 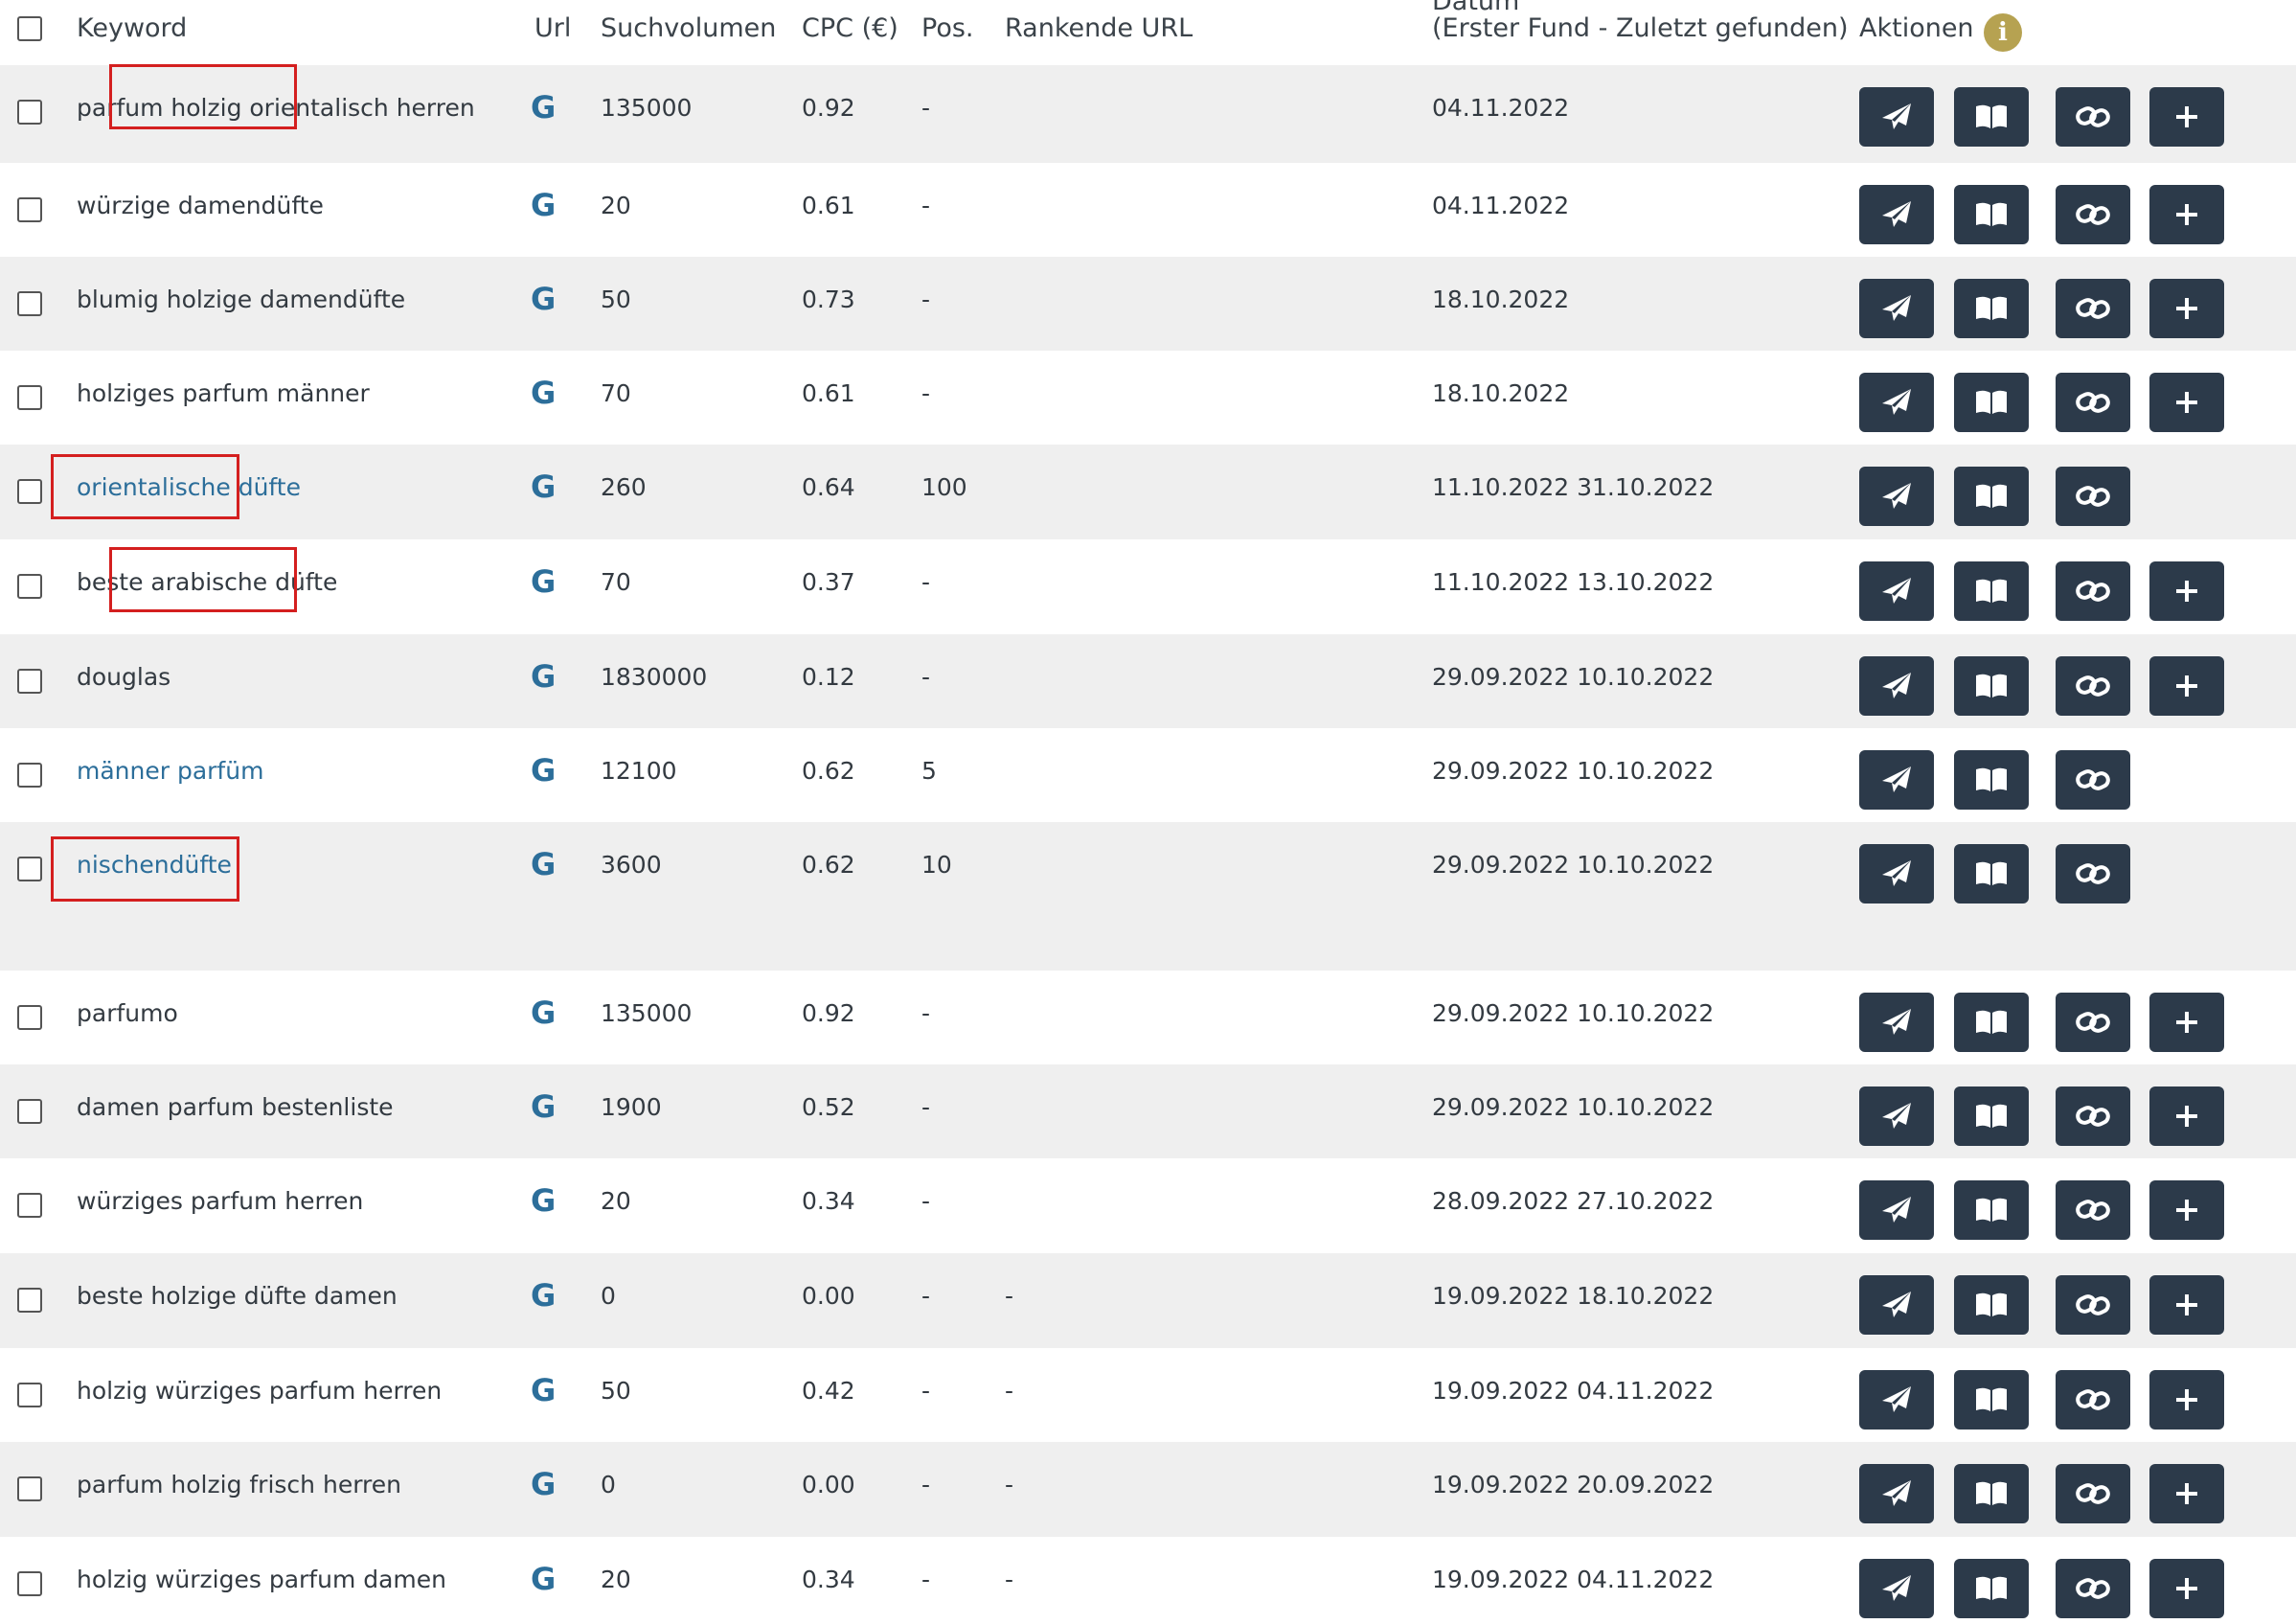 I want to click on header-position: Pos., so click(x=948, y=28).